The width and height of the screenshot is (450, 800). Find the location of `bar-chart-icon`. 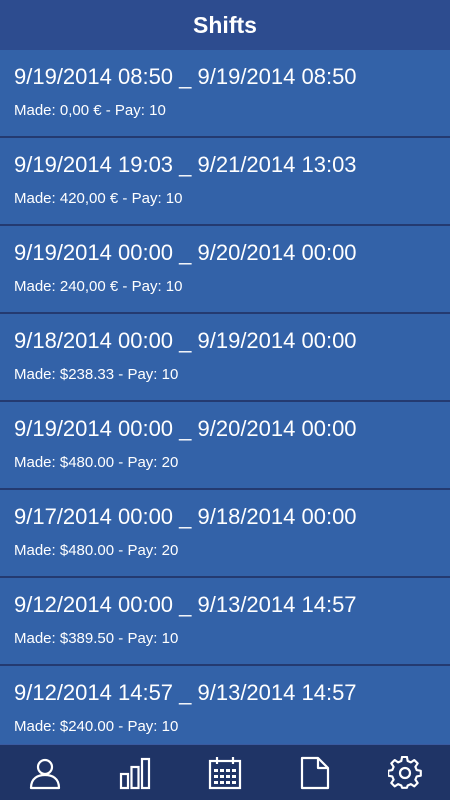

bar-chart-icon is located at coordinates (135, 773).